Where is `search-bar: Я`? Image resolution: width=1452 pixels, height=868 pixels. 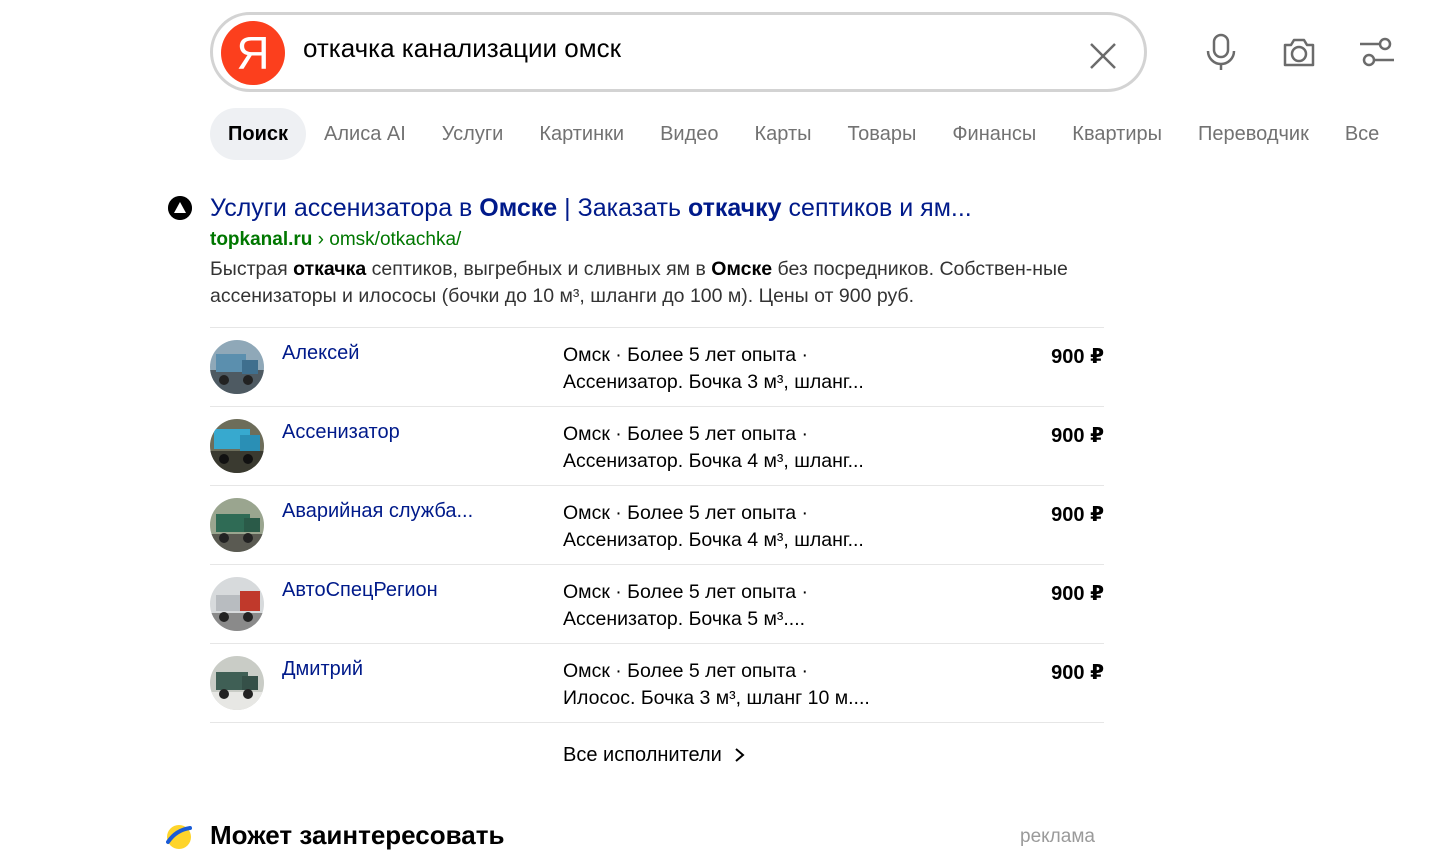 search-bar: Я is located at coordinates (678, 52).